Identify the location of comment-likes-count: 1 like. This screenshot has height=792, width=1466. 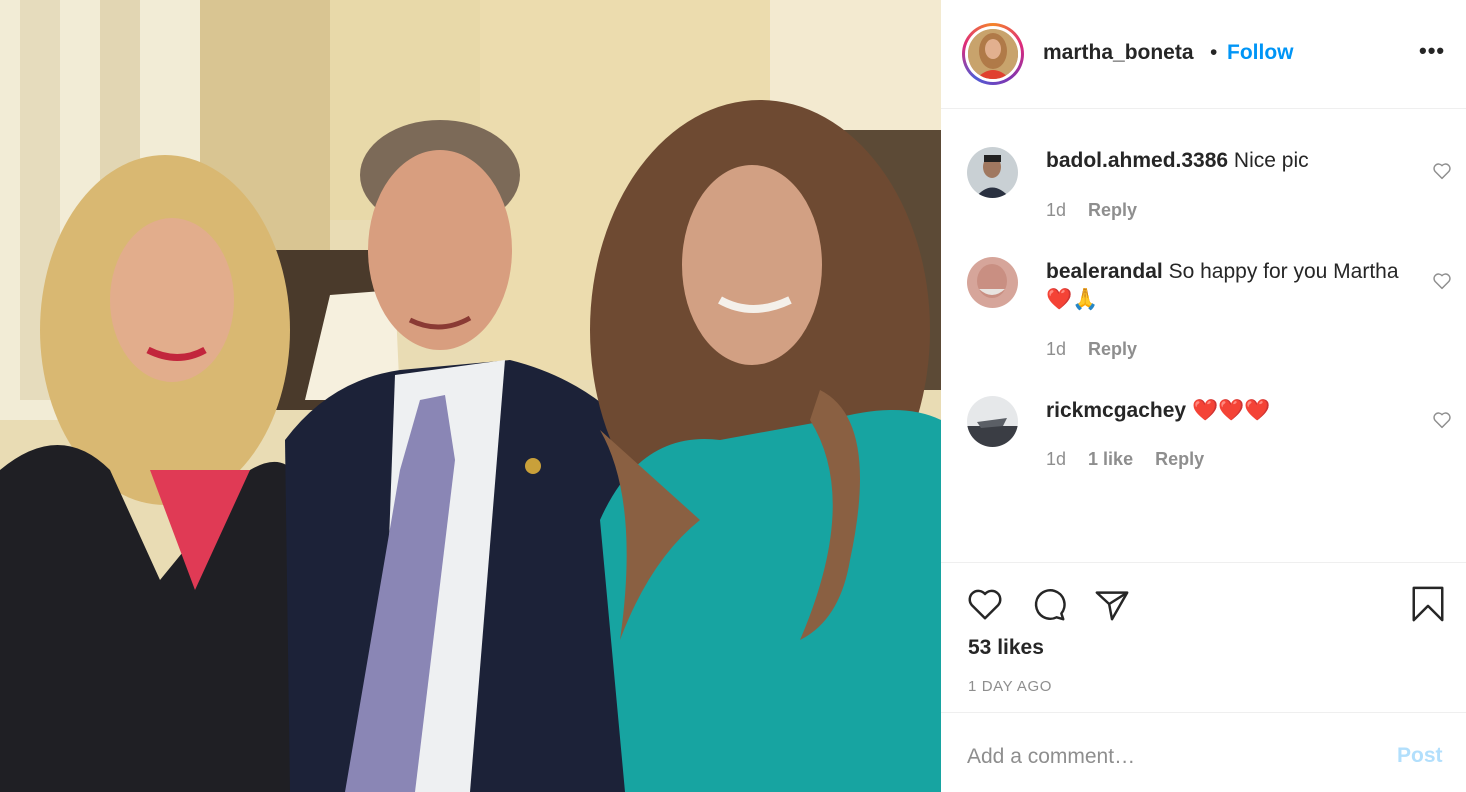
(1110, 459).